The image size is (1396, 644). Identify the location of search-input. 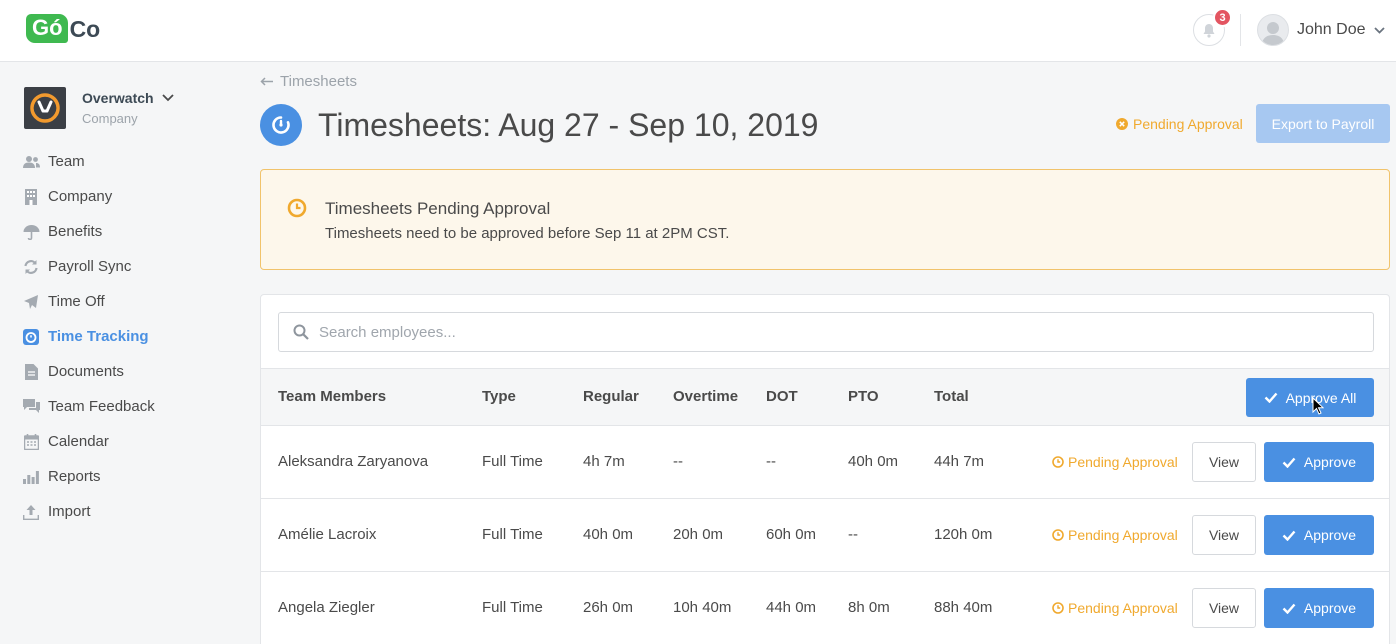
(819, 332).